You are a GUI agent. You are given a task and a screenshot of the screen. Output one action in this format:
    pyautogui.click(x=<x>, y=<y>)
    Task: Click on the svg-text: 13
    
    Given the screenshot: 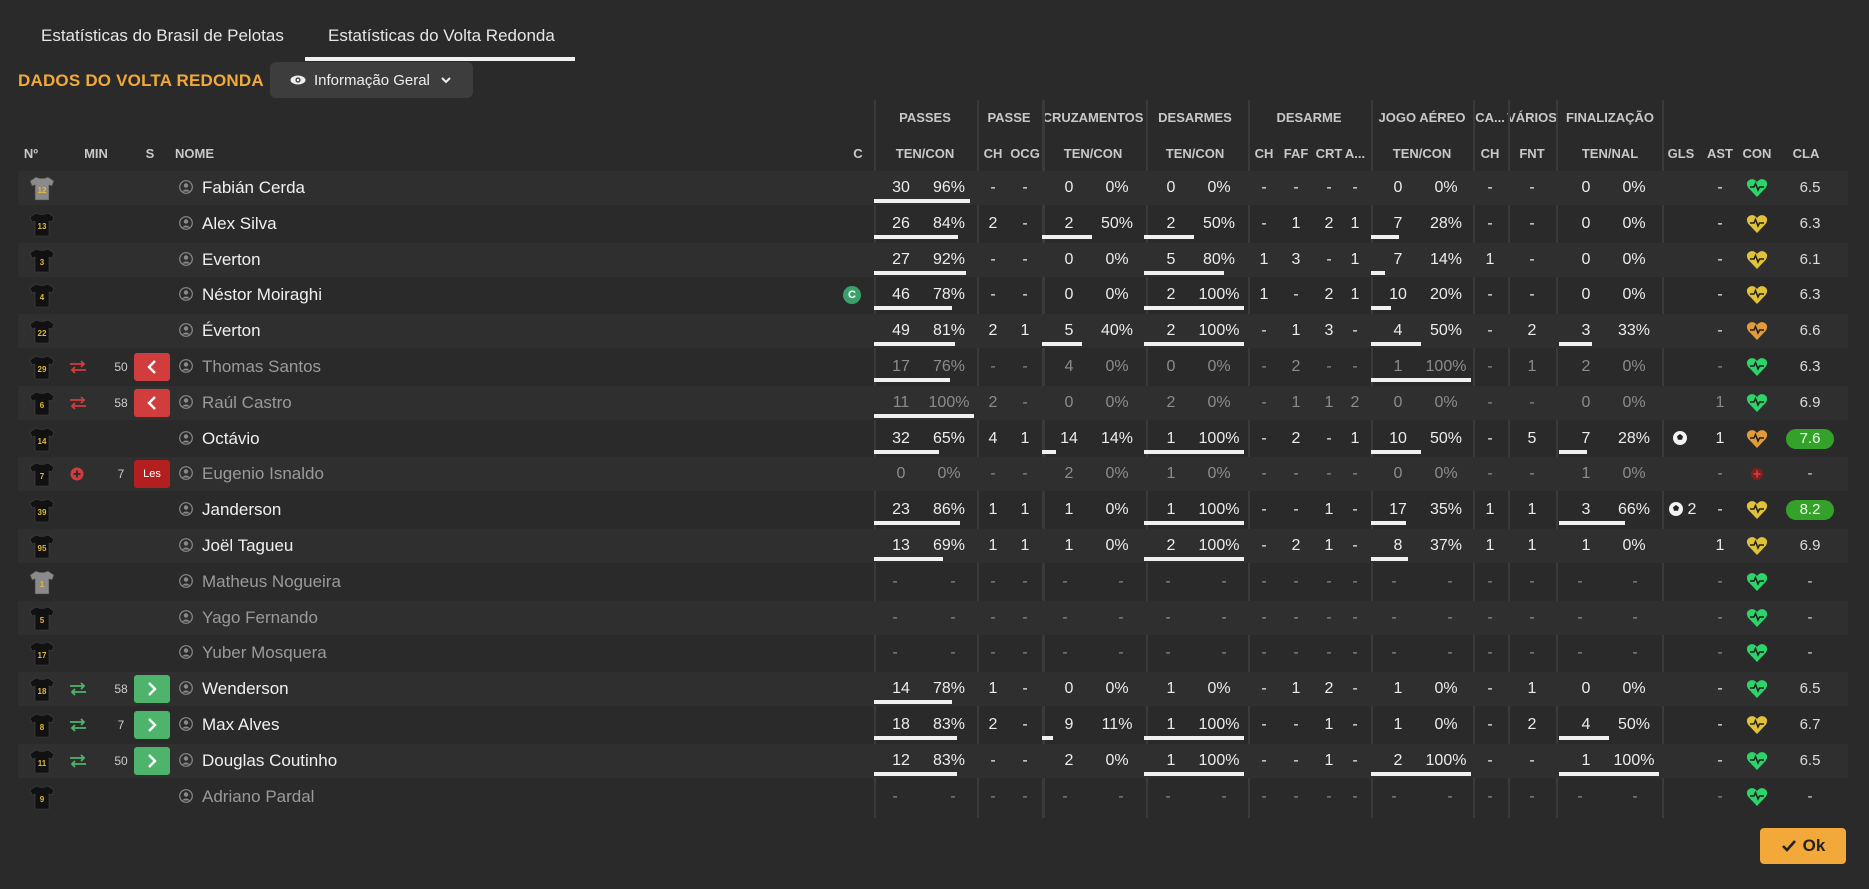 What is the action you would take?
    pyautogui.click(x=42, y=226)
    